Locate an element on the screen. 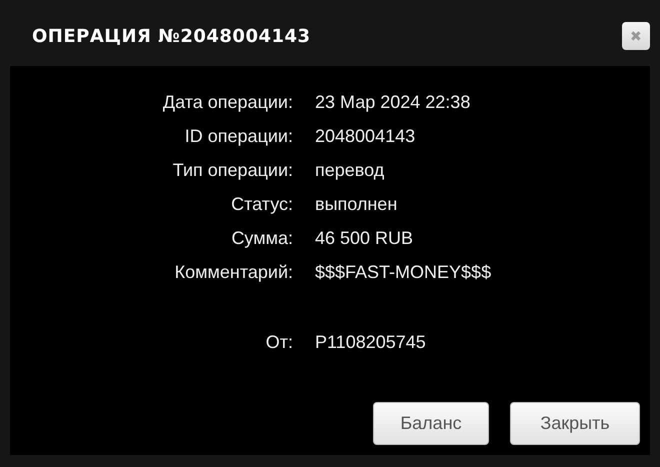 This screenshot has width=660, height=467. field-value: 23 Мар 2024 22:38 is located at coordinates (393, 102).